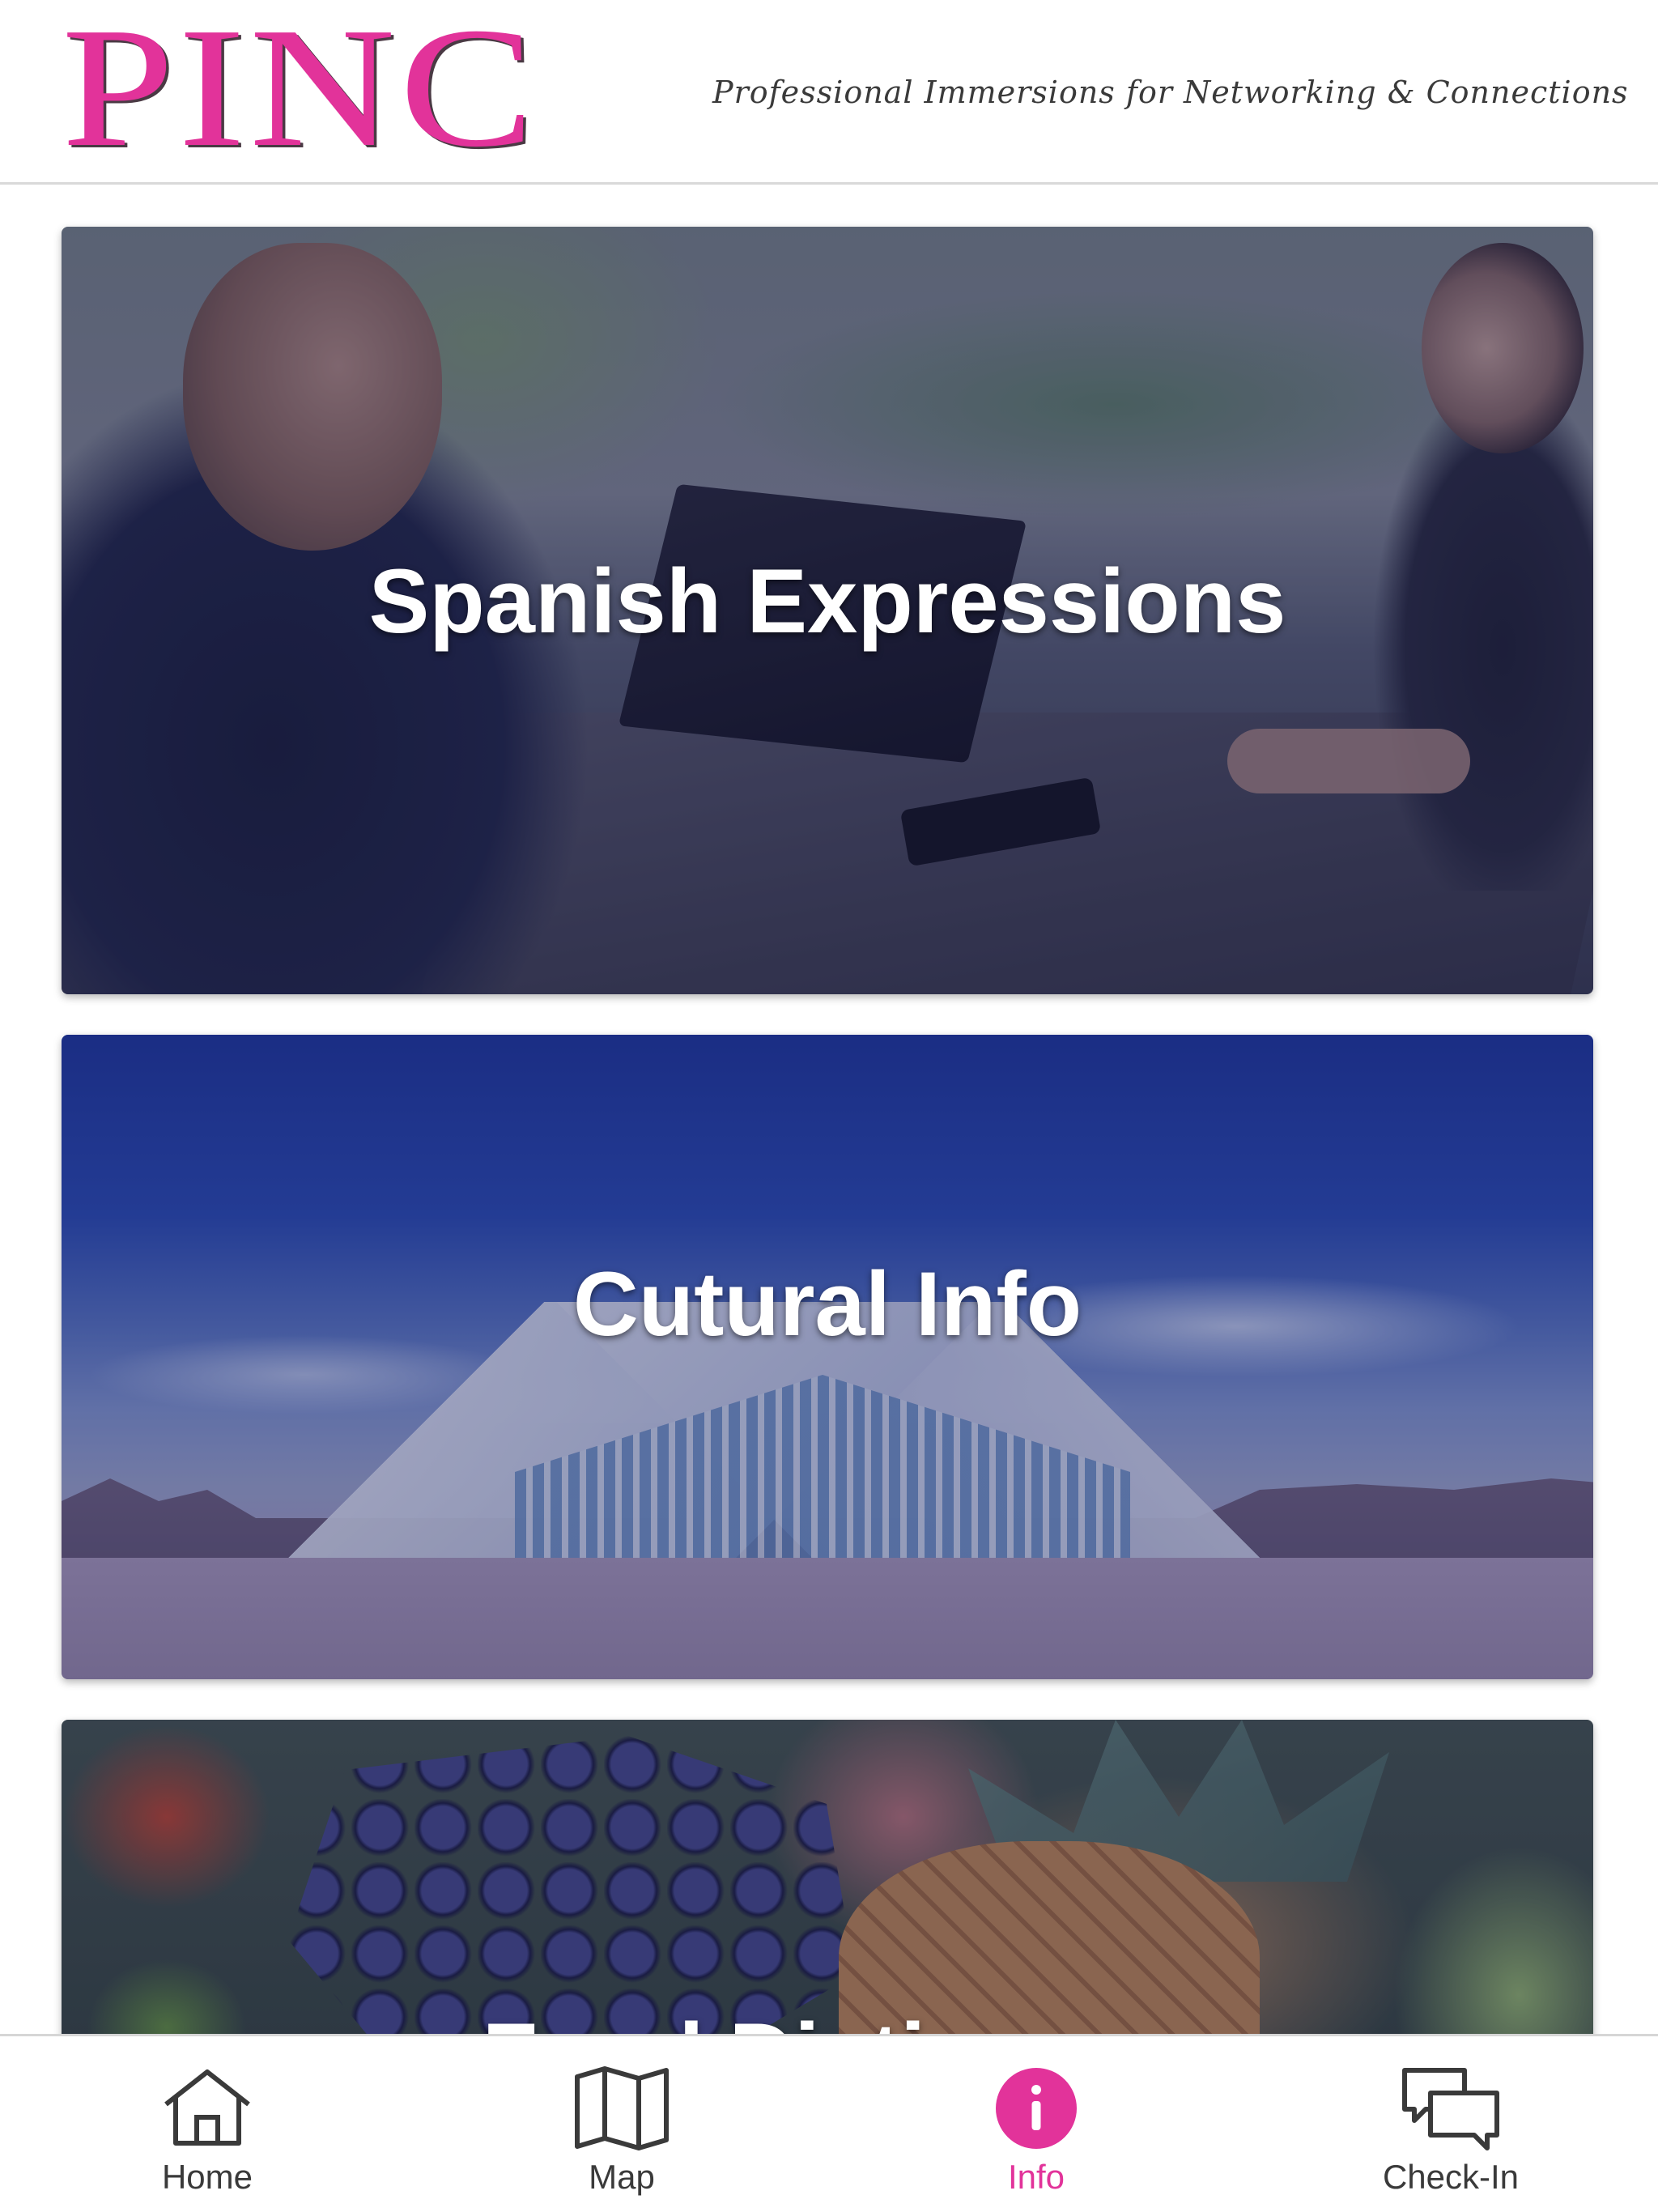 The width and height of the screenshot is (1658, 2212). Describe the element at coordinates (827, 1304) in the screenshot. I see `card-title: Cutural Info` at that location.